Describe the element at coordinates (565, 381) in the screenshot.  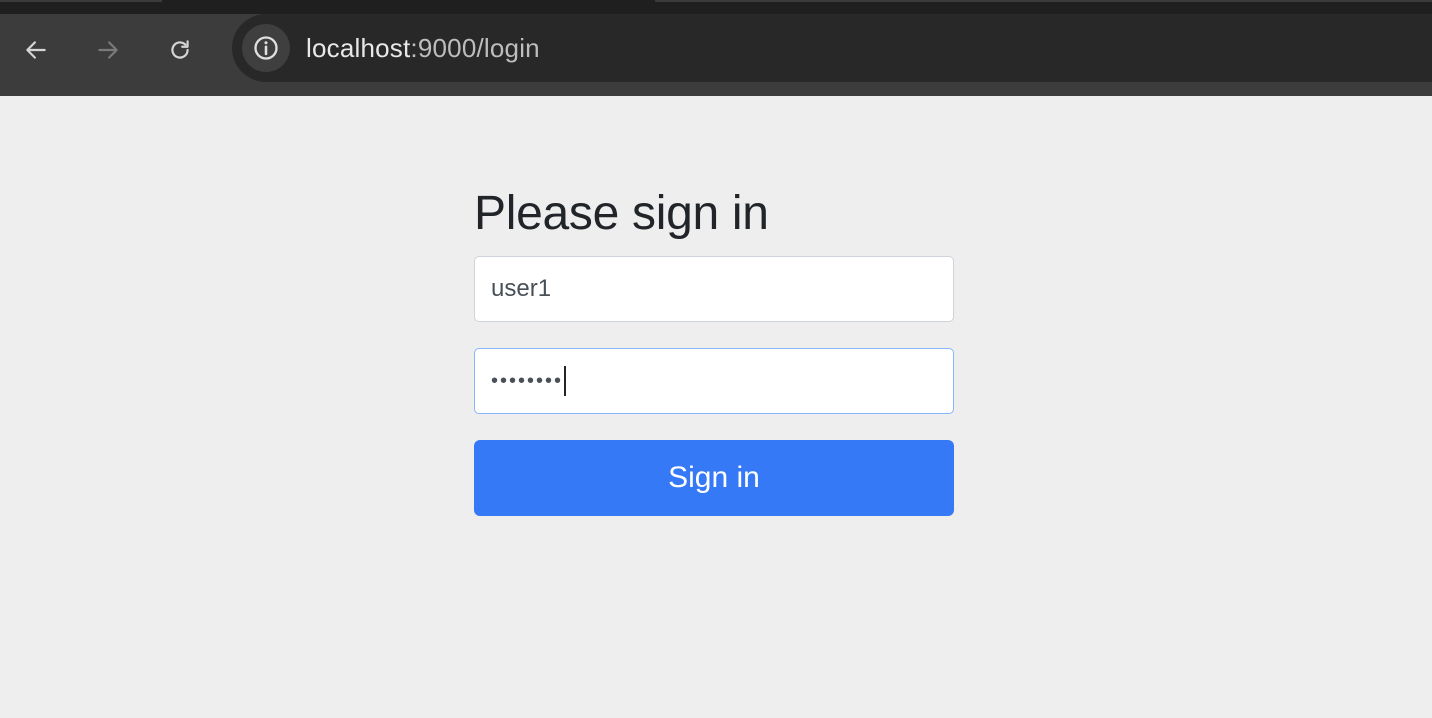
I see `text-caret` at that location.